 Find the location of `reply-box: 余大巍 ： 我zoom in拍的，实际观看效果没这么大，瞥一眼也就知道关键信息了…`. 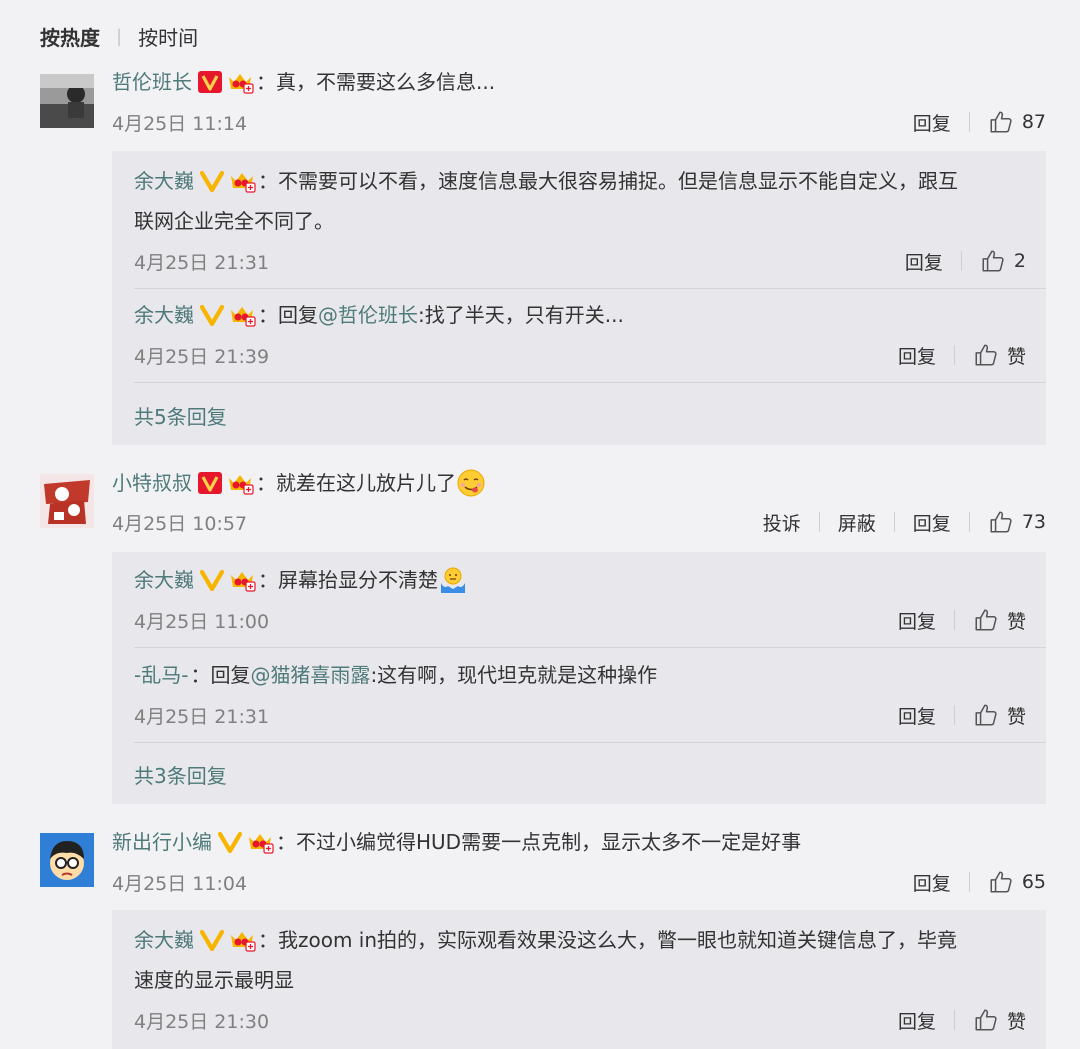

reply-box: 余大巍 ： 我zoom in拍的，实际观看效果没这么大，瞥一眼也就知道关键信息了… is located at coordinates (579, 979).